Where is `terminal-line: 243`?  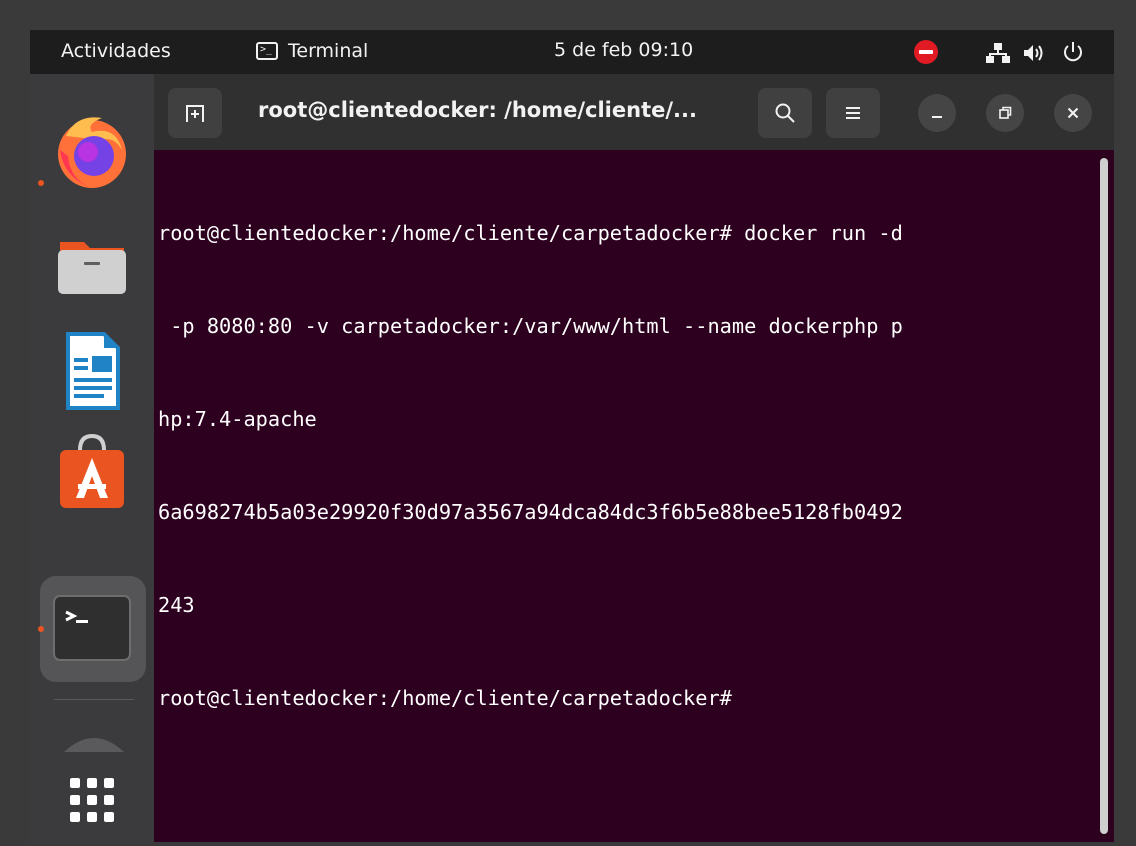 terminal-line: 243 is located at coordinates (176, 605).